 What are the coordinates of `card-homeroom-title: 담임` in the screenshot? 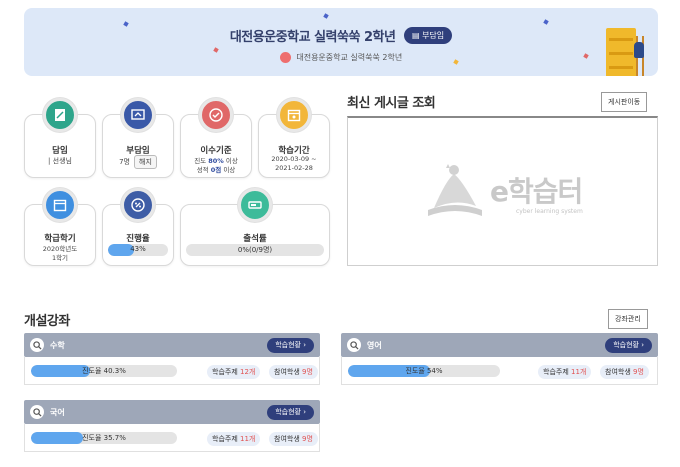 It's located at (60, 151).